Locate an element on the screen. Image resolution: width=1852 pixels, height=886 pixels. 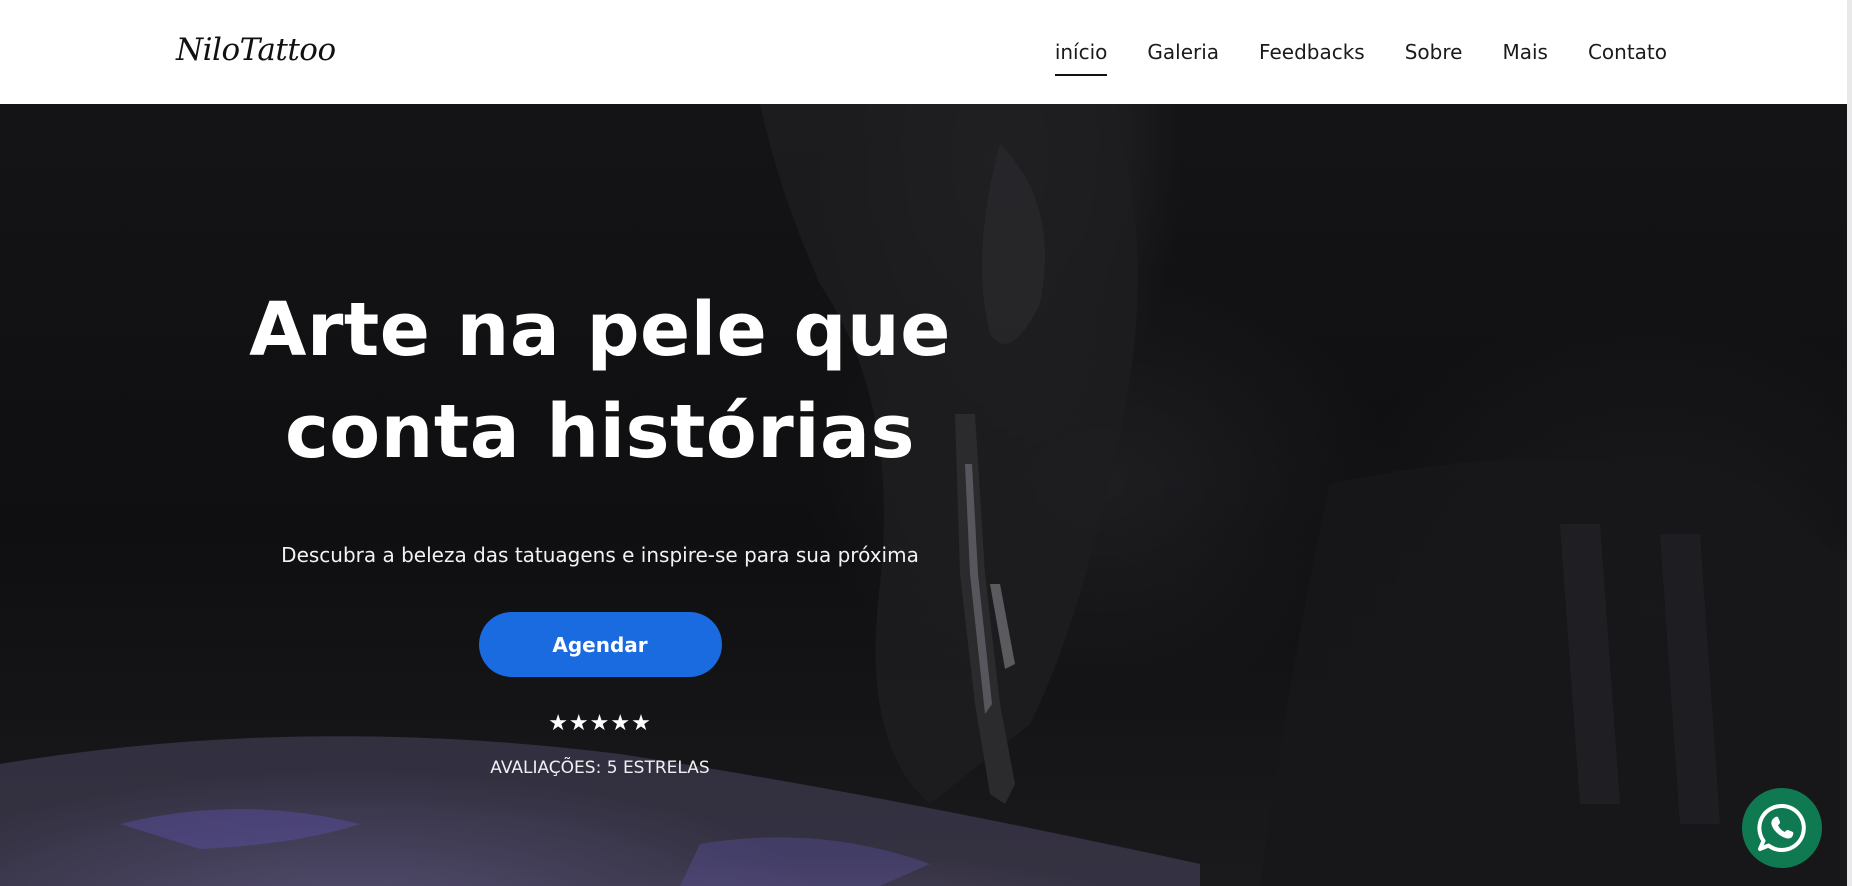
hero-title: Arte na pele que conta histórias is located at coordinates (600, 381).